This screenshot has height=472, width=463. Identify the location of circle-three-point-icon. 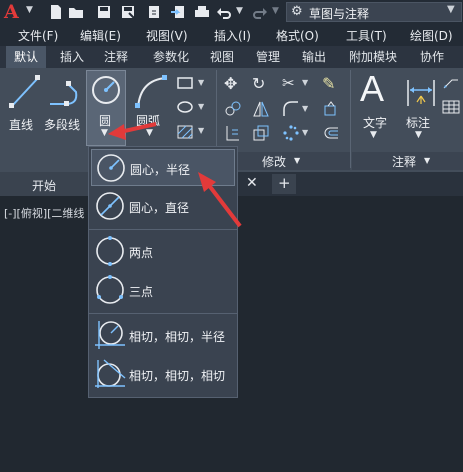
(110, 289).